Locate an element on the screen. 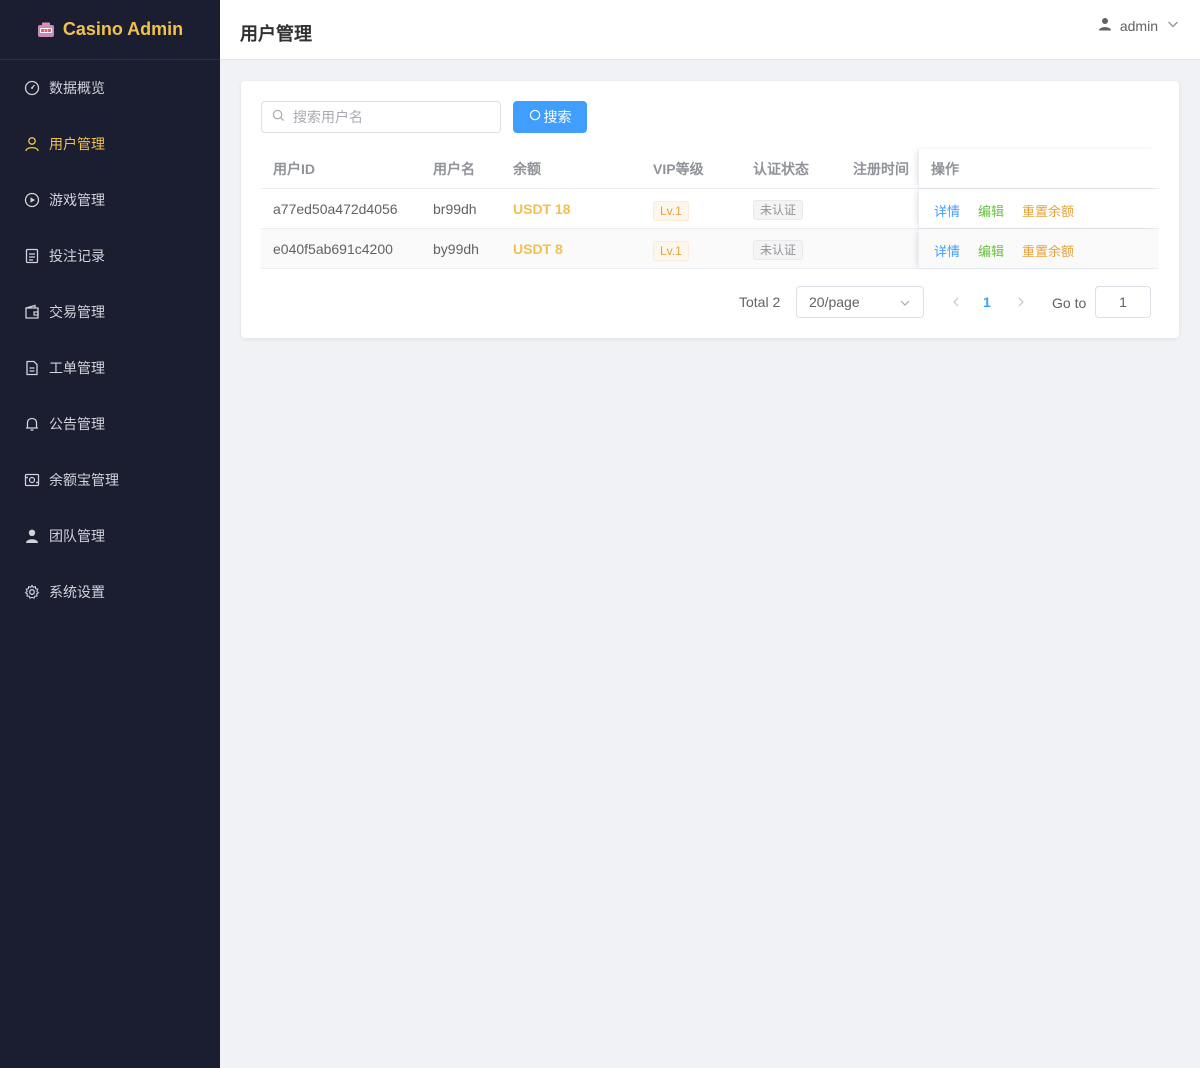 The height and width of the screenshot is (1068, 1200). sidebar-item-label: 用户管理 is located at coordinates (77, 144).